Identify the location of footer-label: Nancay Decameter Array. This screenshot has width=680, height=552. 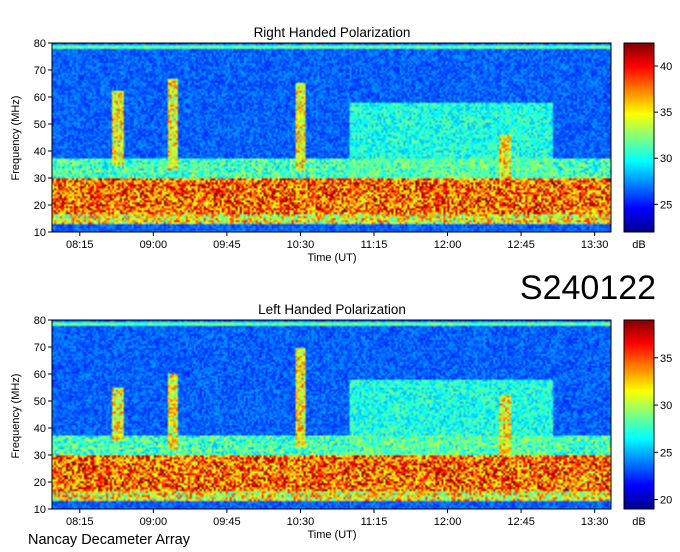
(109, 540).